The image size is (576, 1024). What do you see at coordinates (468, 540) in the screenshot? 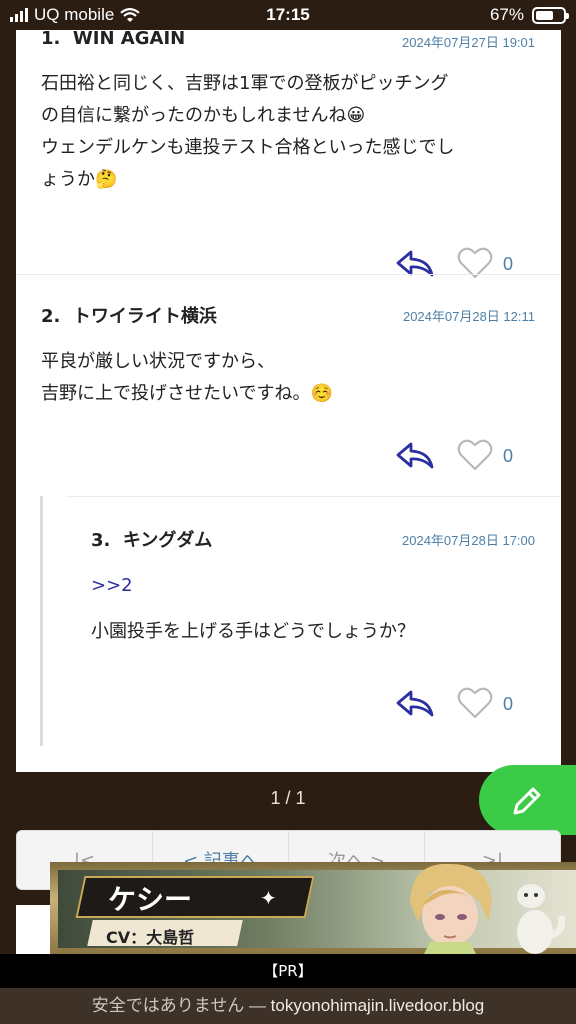
I see `comment-date: 2024年07月28日 17:00` at bounding box center [468, 540].